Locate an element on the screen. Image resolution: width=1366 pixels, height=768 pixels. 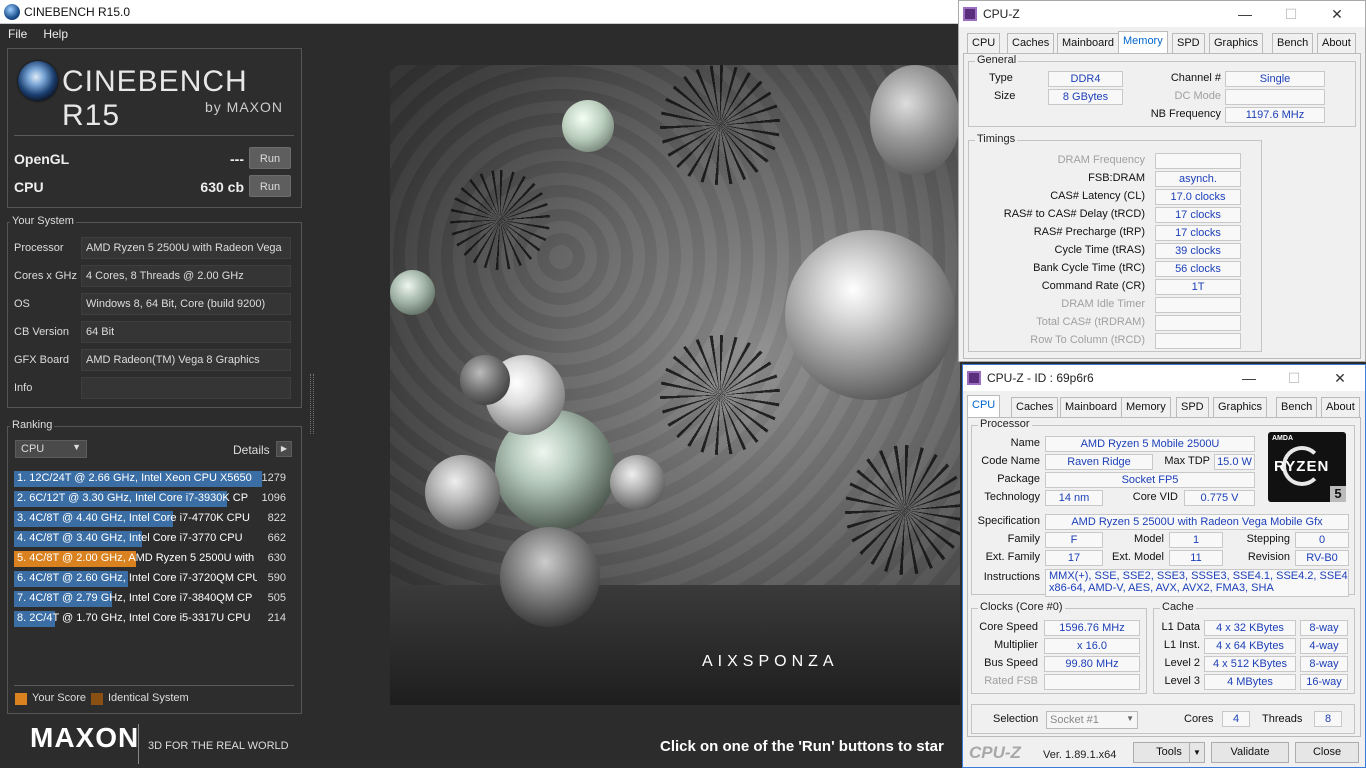
system-label: Cores x GHz is located at coordinates (45, 276).